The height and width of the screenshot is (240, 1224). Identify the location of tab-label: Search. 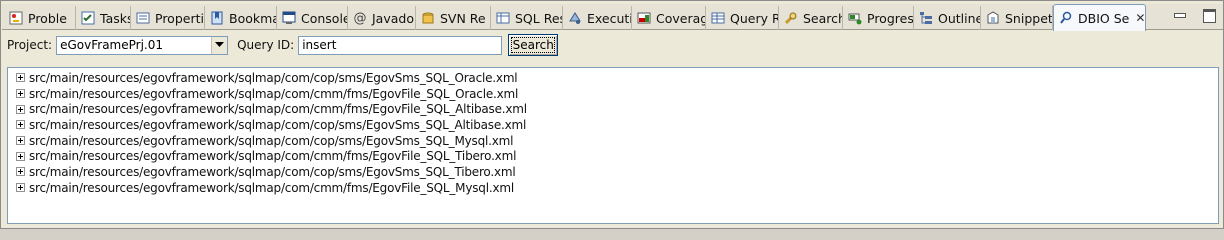
(823, 18).